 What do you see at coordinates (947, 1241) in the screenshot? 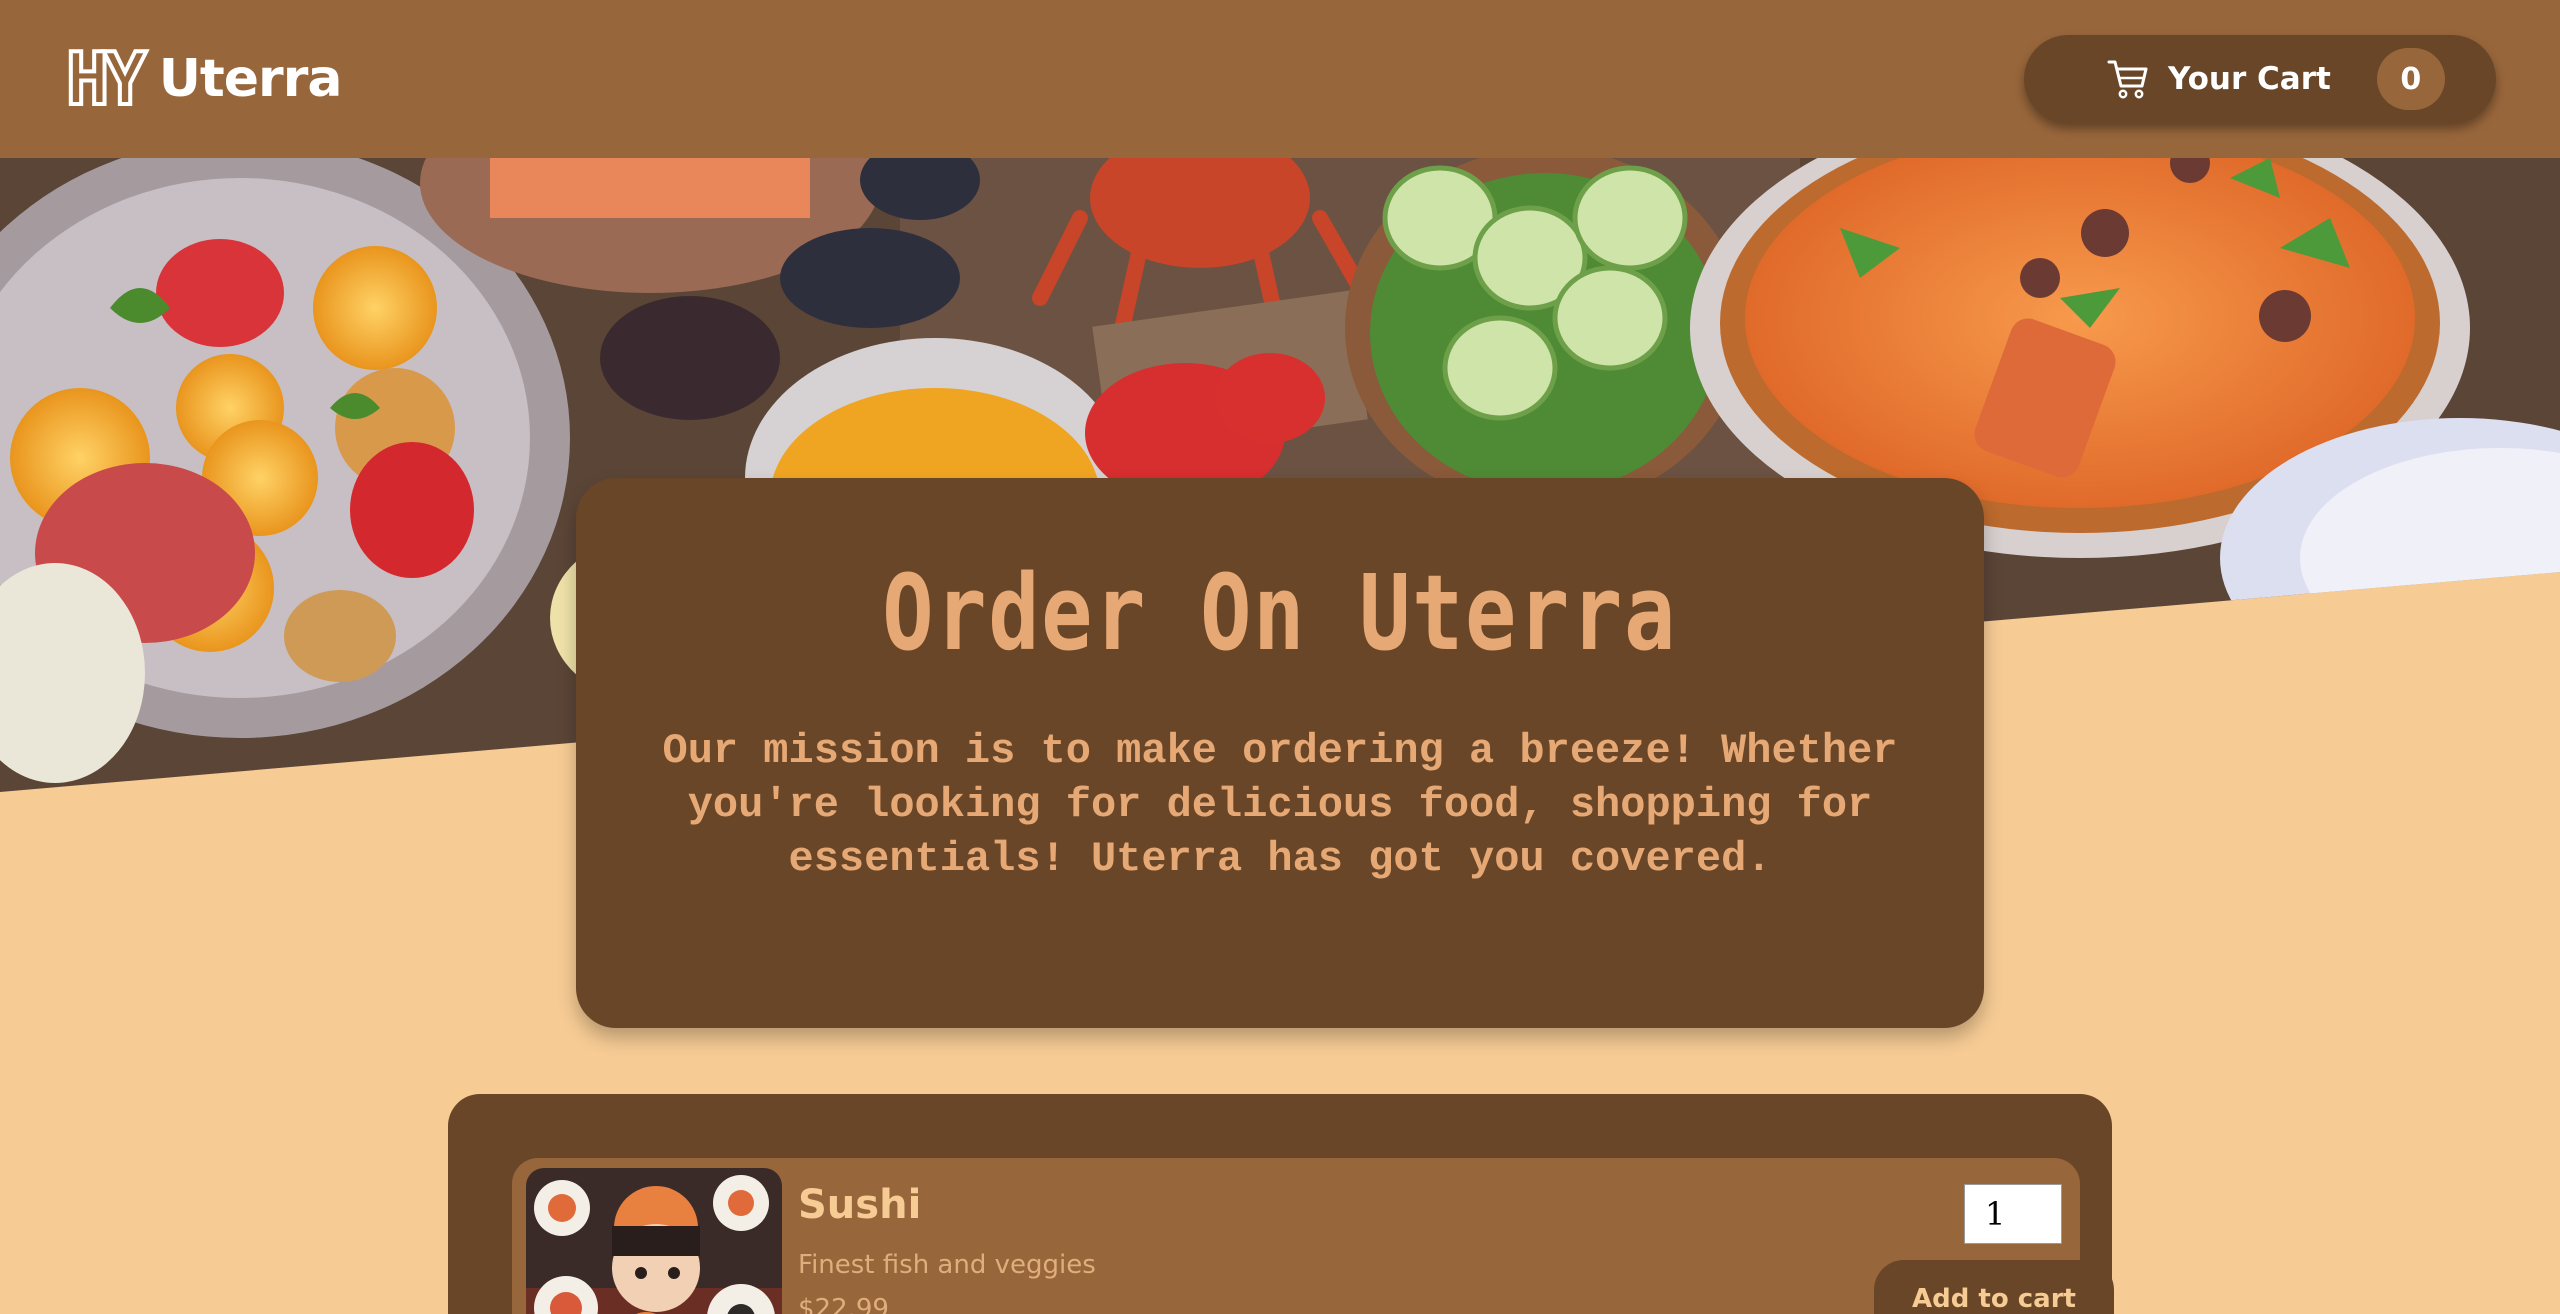
I see `product-info: Sushi Finest fish and veggies $22.99` at bounding box center [947, 1241].